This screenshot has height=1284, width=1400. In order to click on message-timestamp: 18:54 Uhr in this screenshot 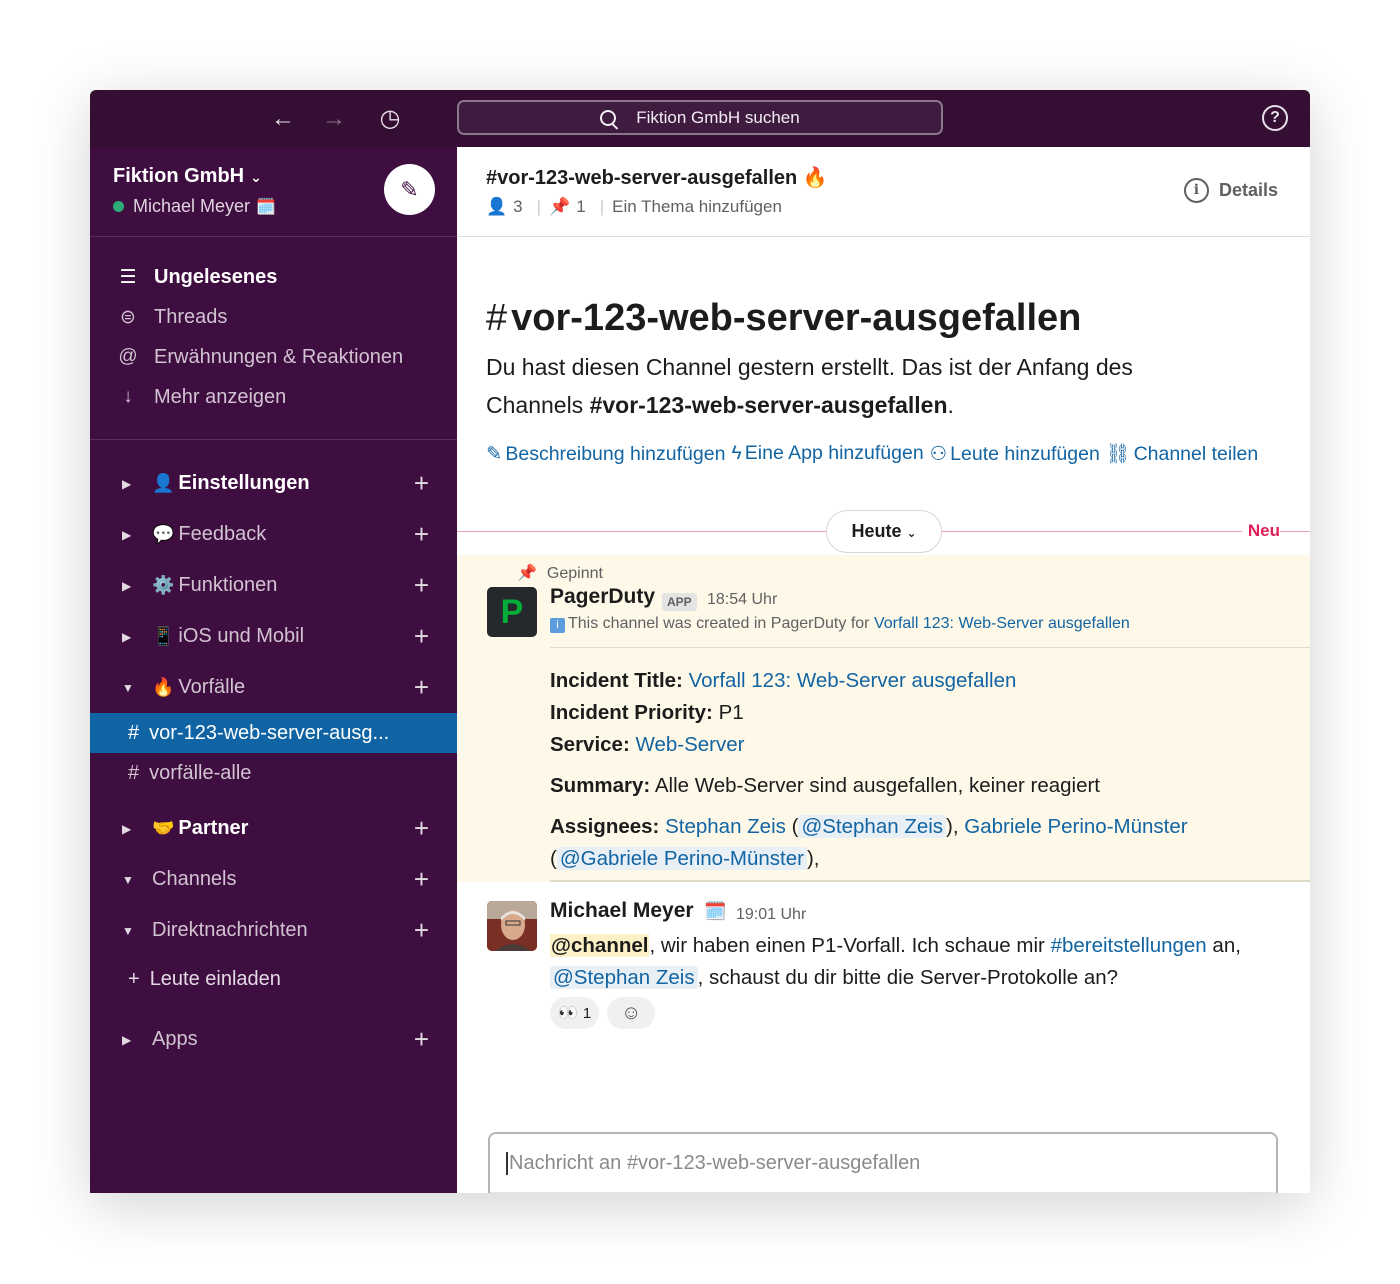, I will do `click(742, 600)`.